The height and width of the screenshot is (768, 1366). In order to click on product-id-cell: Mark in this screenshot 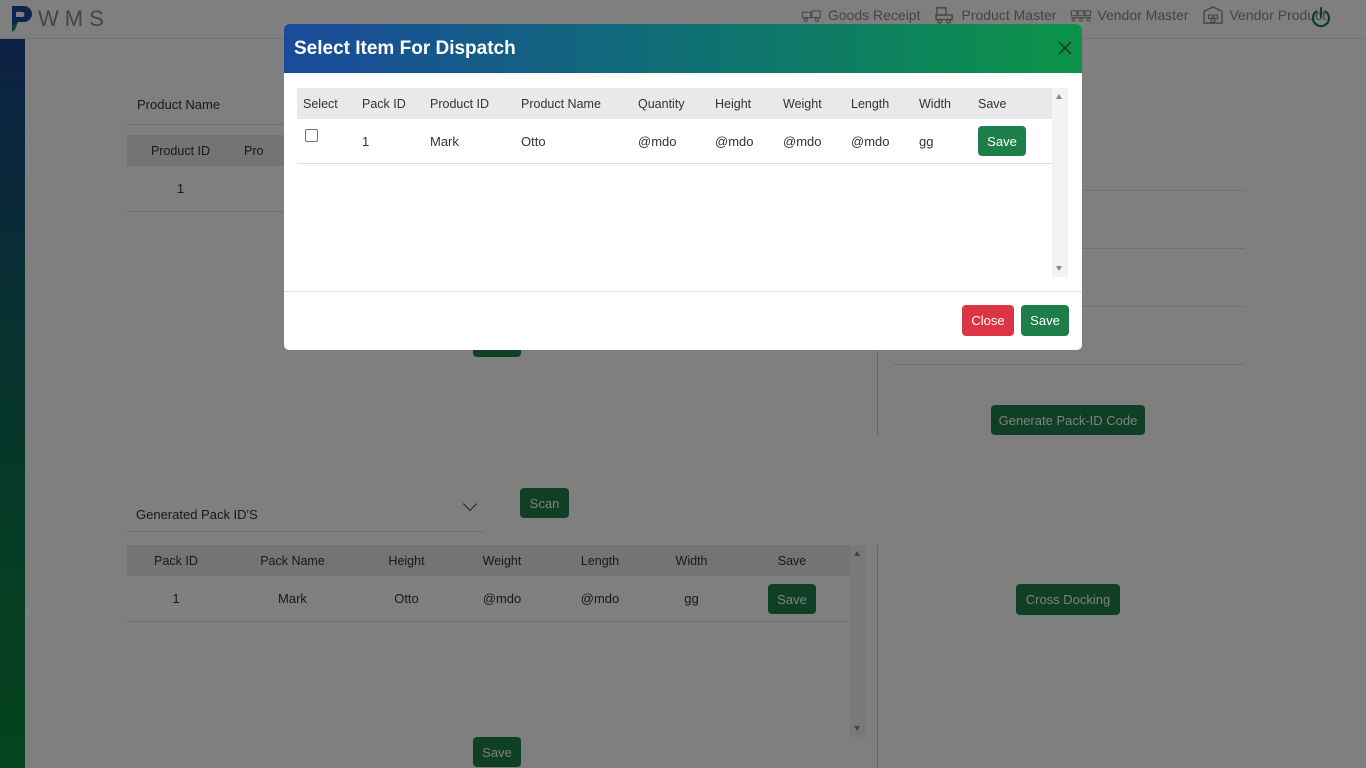, I will do `click(444, 141)`.